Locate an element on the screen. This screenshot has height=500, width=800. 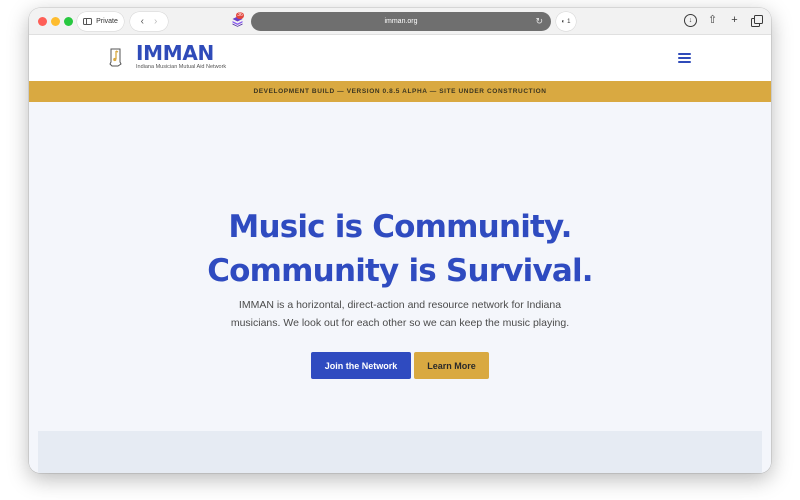
private-tab-button: Private is located at coordinates (100, 21).